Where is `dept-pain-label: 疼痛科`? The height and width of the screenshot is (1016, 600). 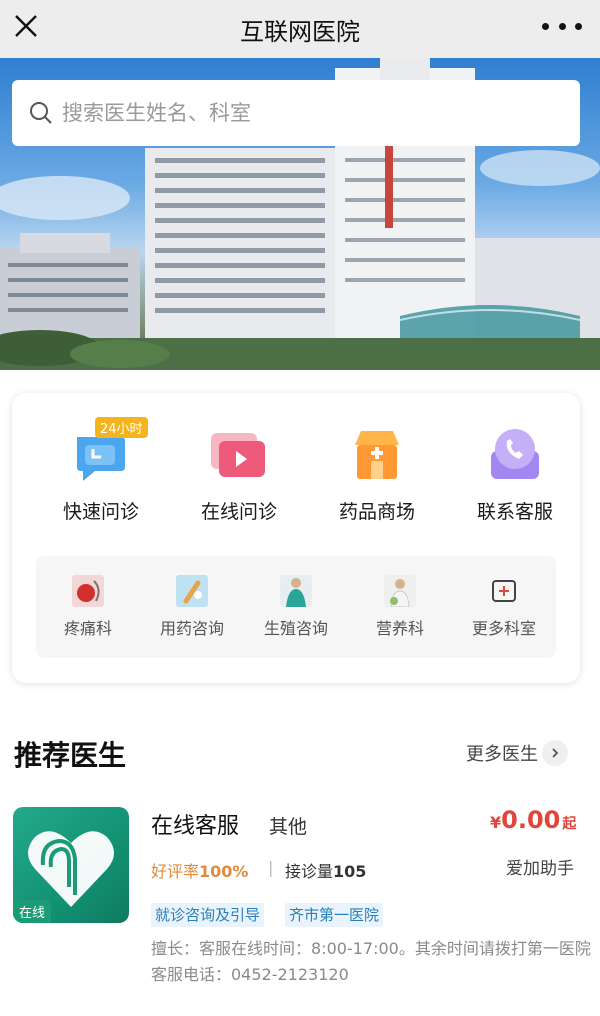
dept-pain-label: 疼痛科 is located at coordinates (87, 628).